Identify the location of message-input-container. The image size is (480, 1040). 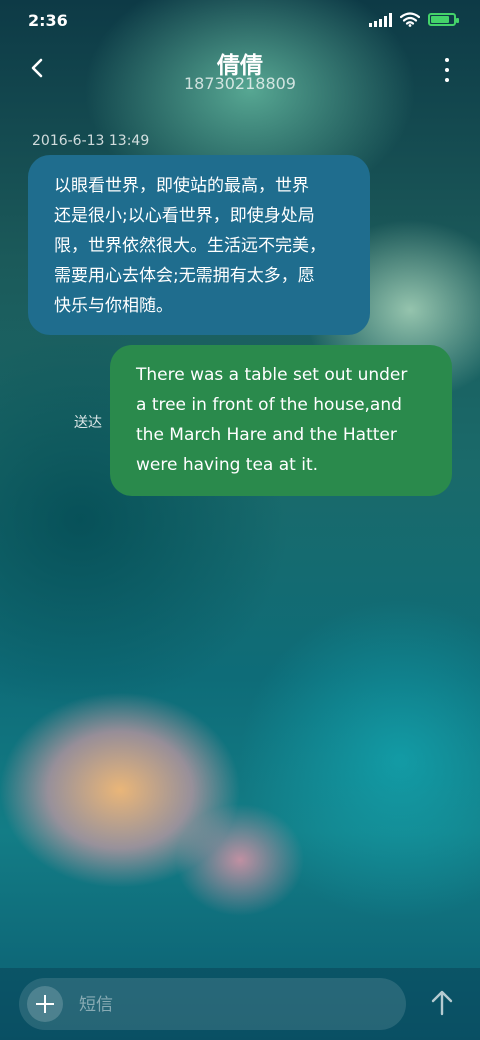
(212, 1005).